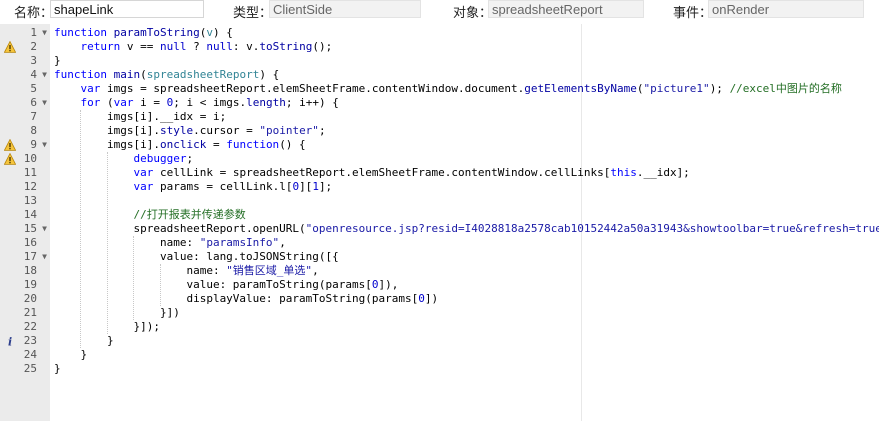 Image resolution: width=879 pixels, height=421 pixels. What do you see at coordinates (25, 341) in the screenshot?
I see `gutter-line: 23 i` at bounding box center [25, 341].